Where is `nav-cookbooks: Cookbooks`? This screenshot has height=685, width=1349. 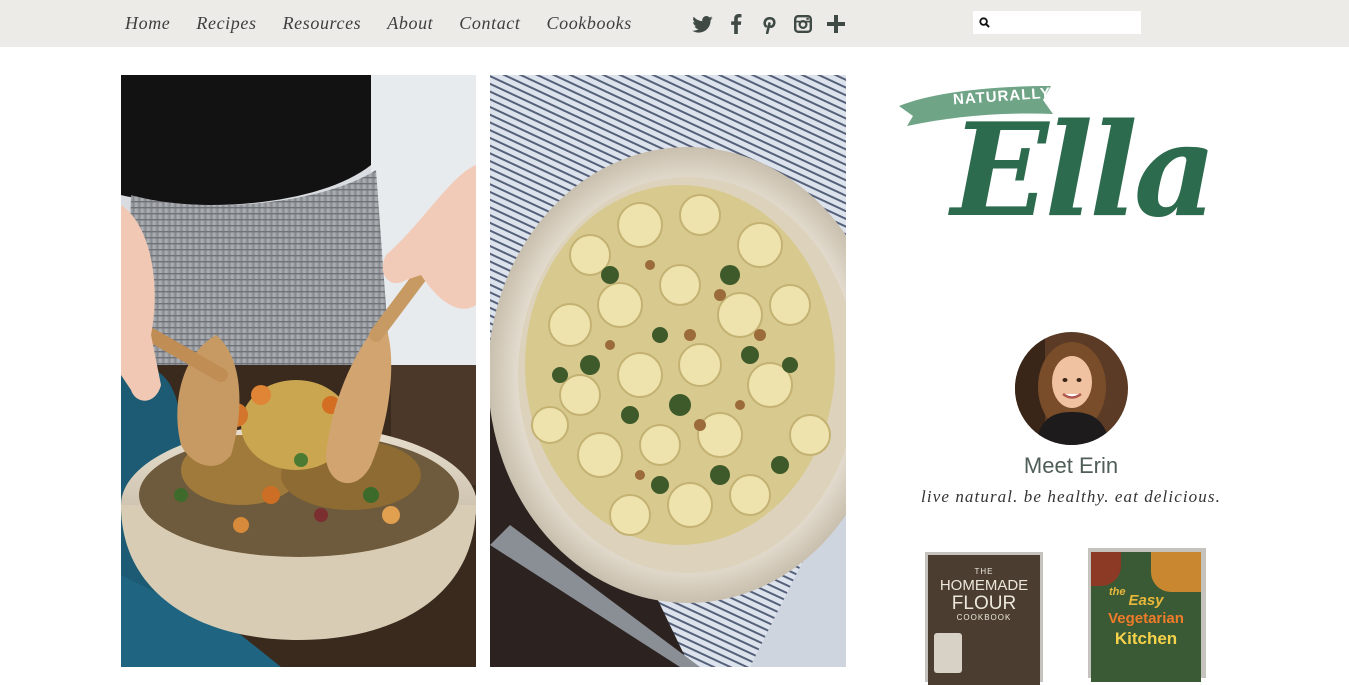
nav-cookbooks: Cookbooks is located at coordinates (588, 23).